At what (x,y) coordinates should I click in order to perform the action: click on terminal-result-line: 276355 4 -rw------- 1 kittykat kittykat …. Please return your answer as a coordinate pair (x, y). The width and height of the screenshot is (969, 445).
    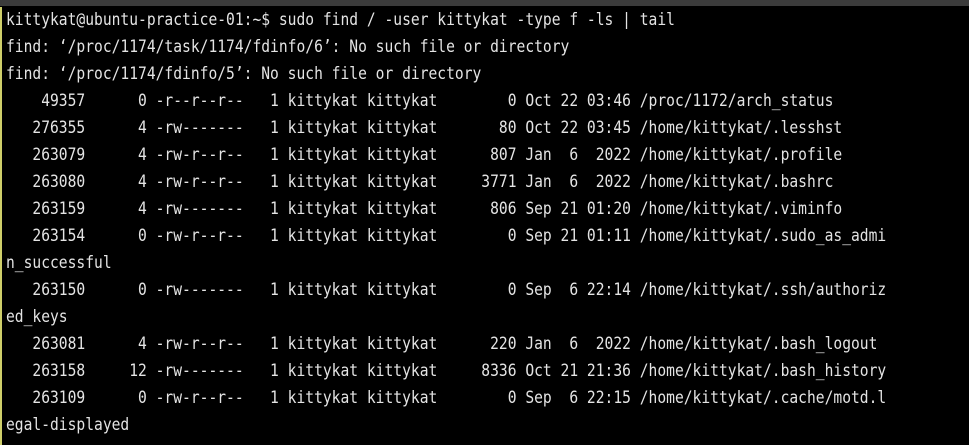
    Looking at the image, I should click on (424, 128).